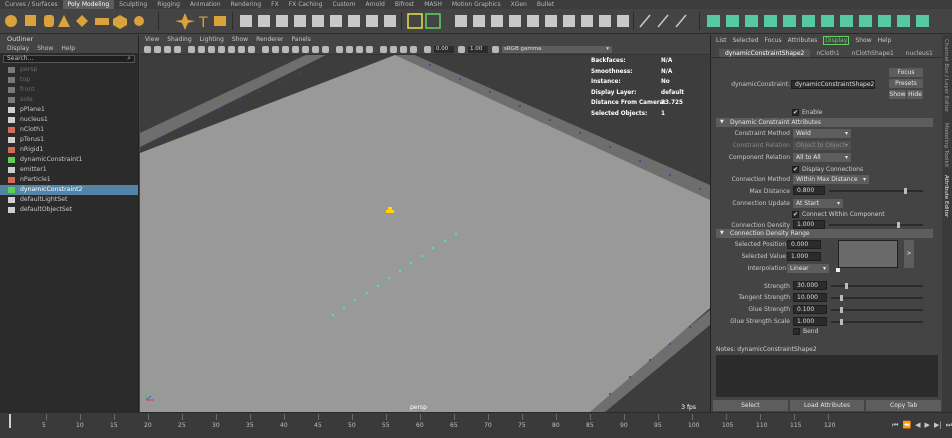  Describe the element at coordinates (295, 49) in the screenshot. I see `wireframe-on-shaded-icon` at that location.